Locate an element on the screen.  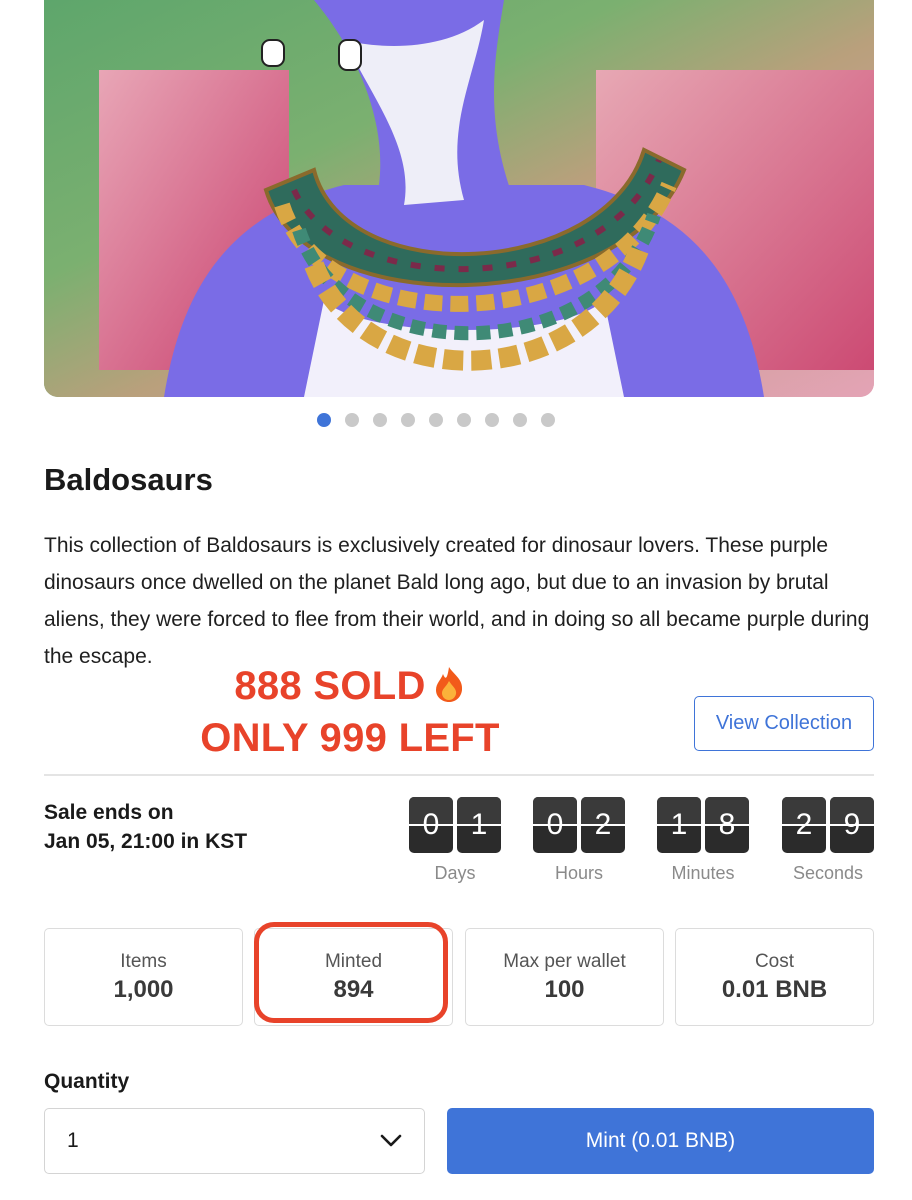
stat-cost: Cost 0.01 BNB is located at coordinates (774, 977).